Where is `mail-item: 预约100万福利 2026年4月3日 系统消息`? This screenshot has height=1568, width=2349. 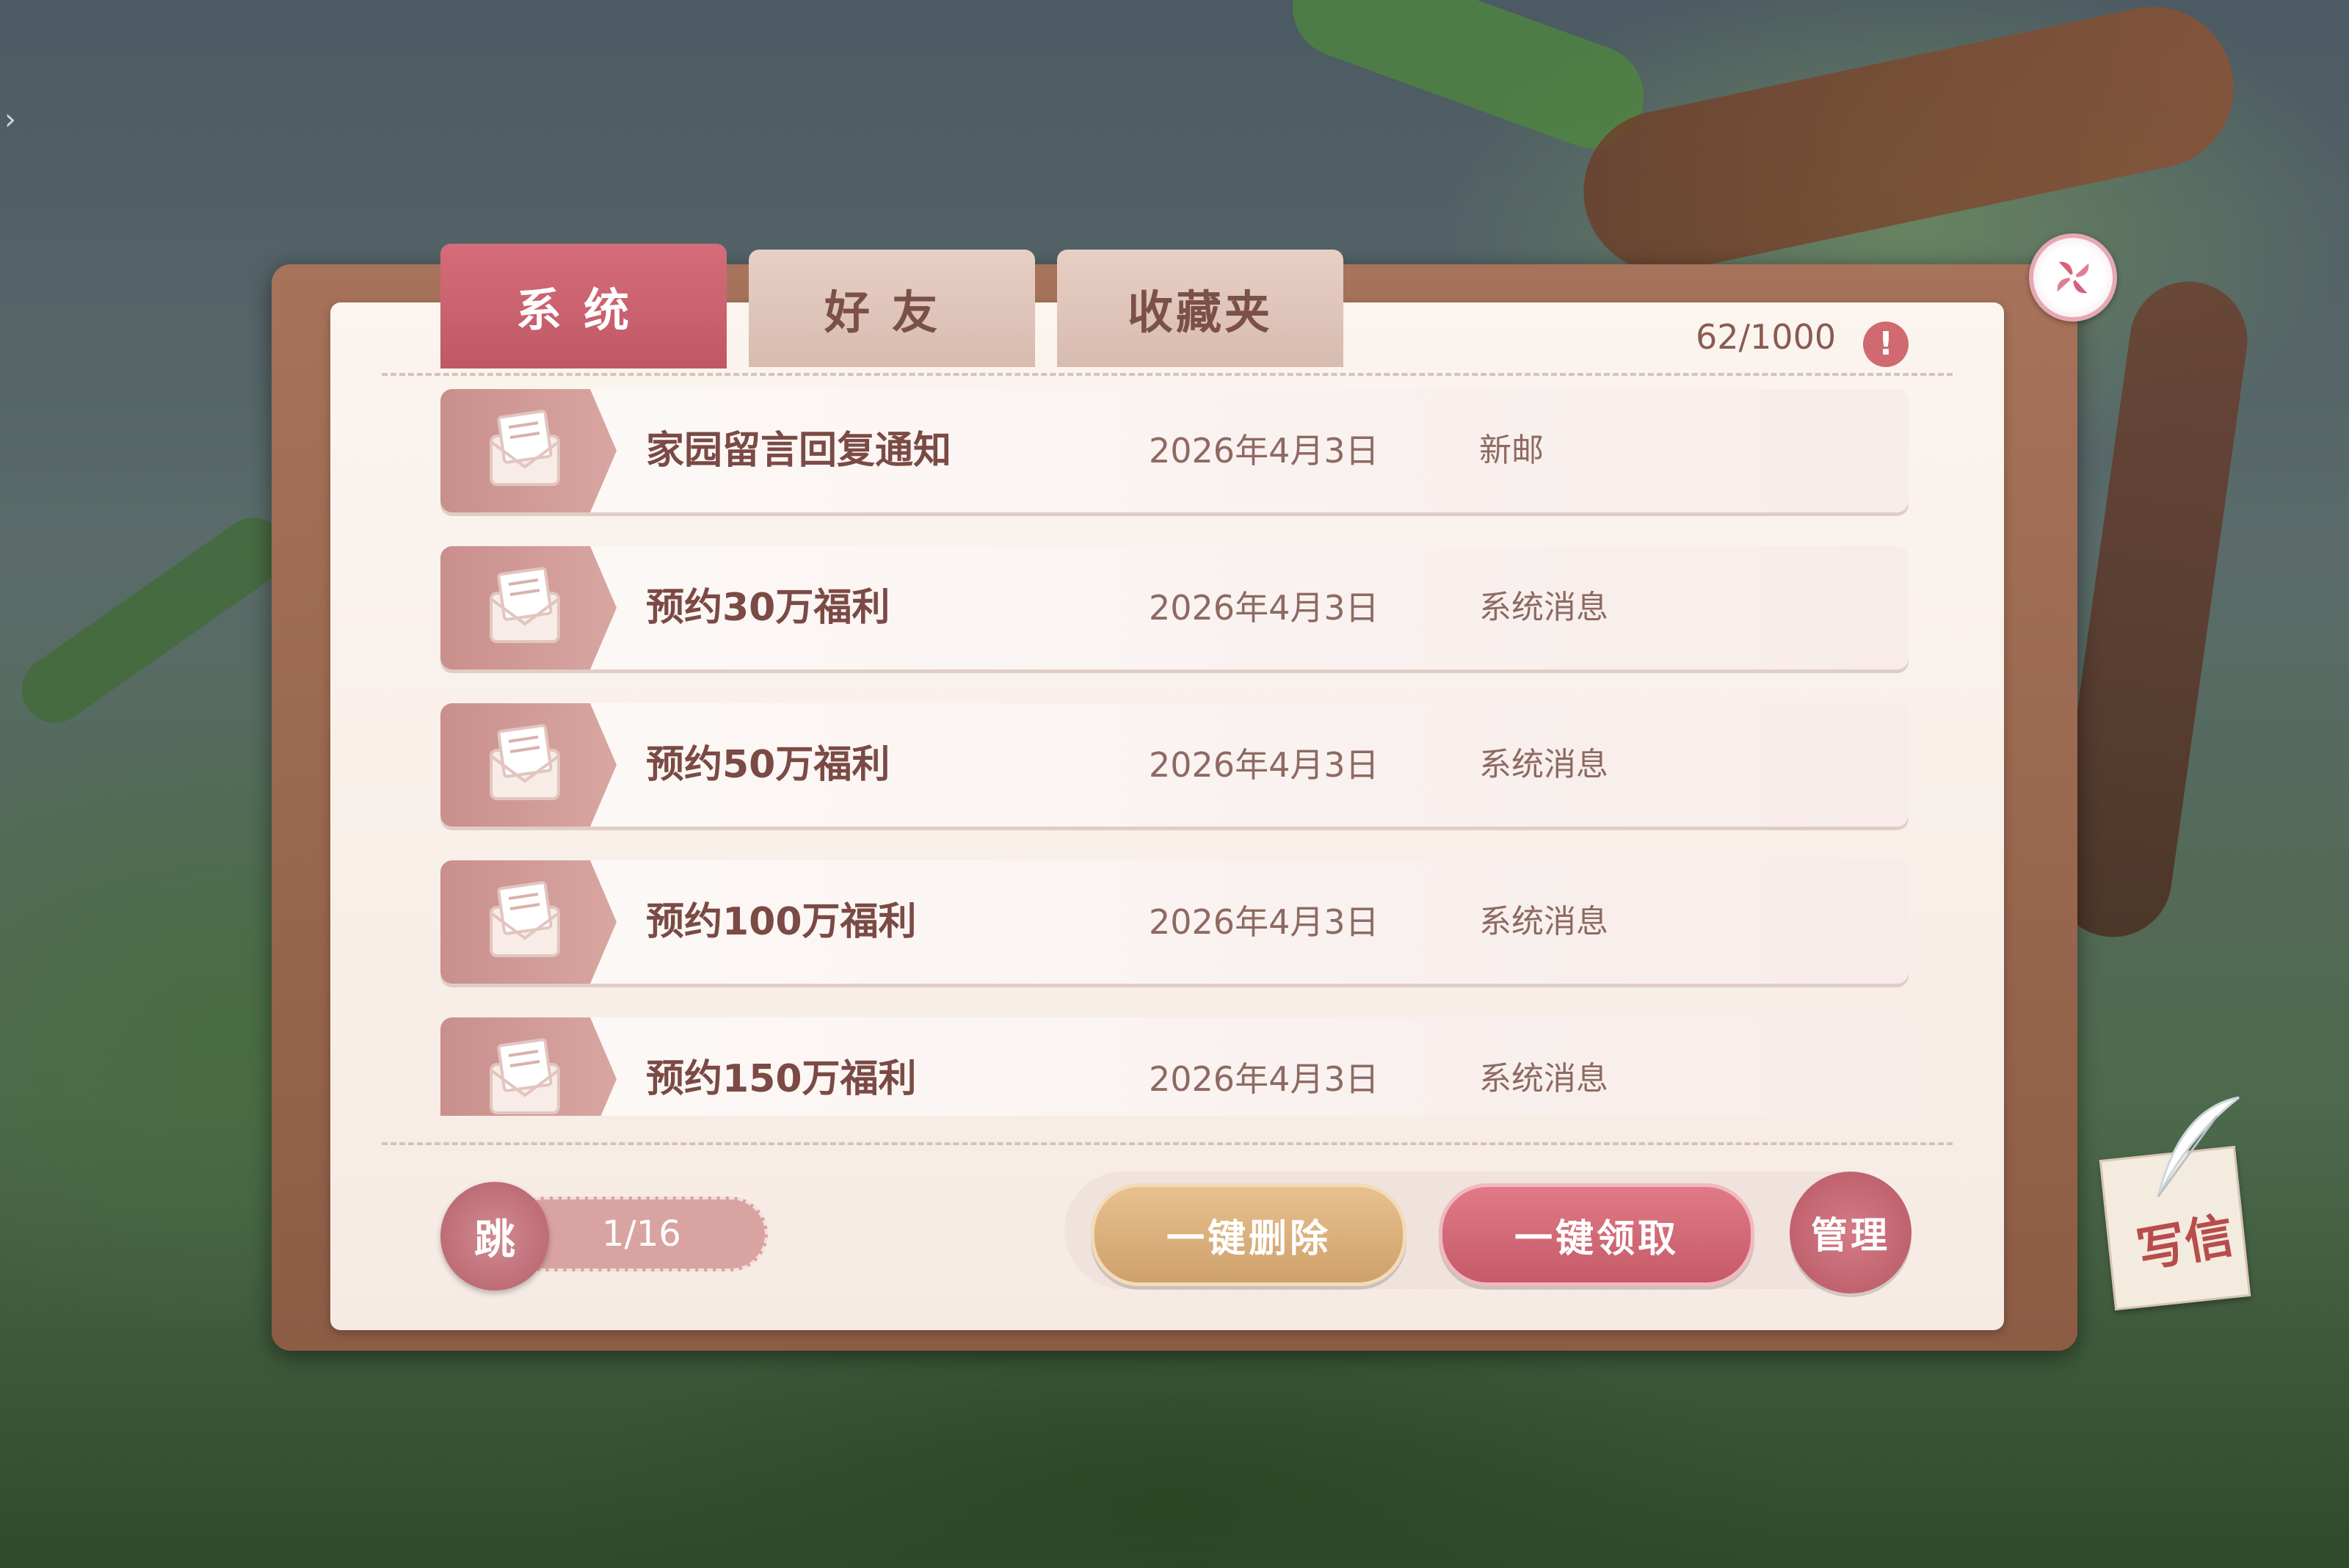 mail-item: 预约100万福利 2026年4月3日 系统消息 is located at coordinates (1174, 922).